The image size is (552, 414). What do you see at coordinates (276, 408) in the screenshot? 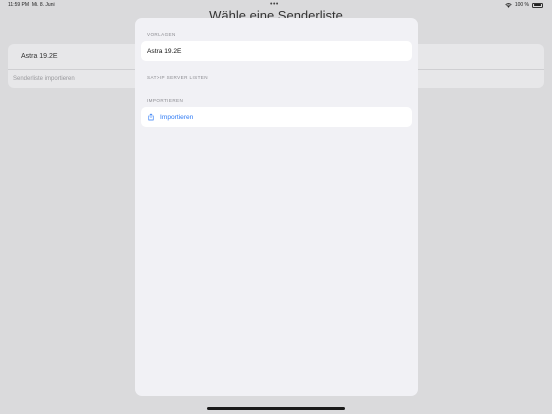
I see `home-indicator` at bounding box center [276, 408].